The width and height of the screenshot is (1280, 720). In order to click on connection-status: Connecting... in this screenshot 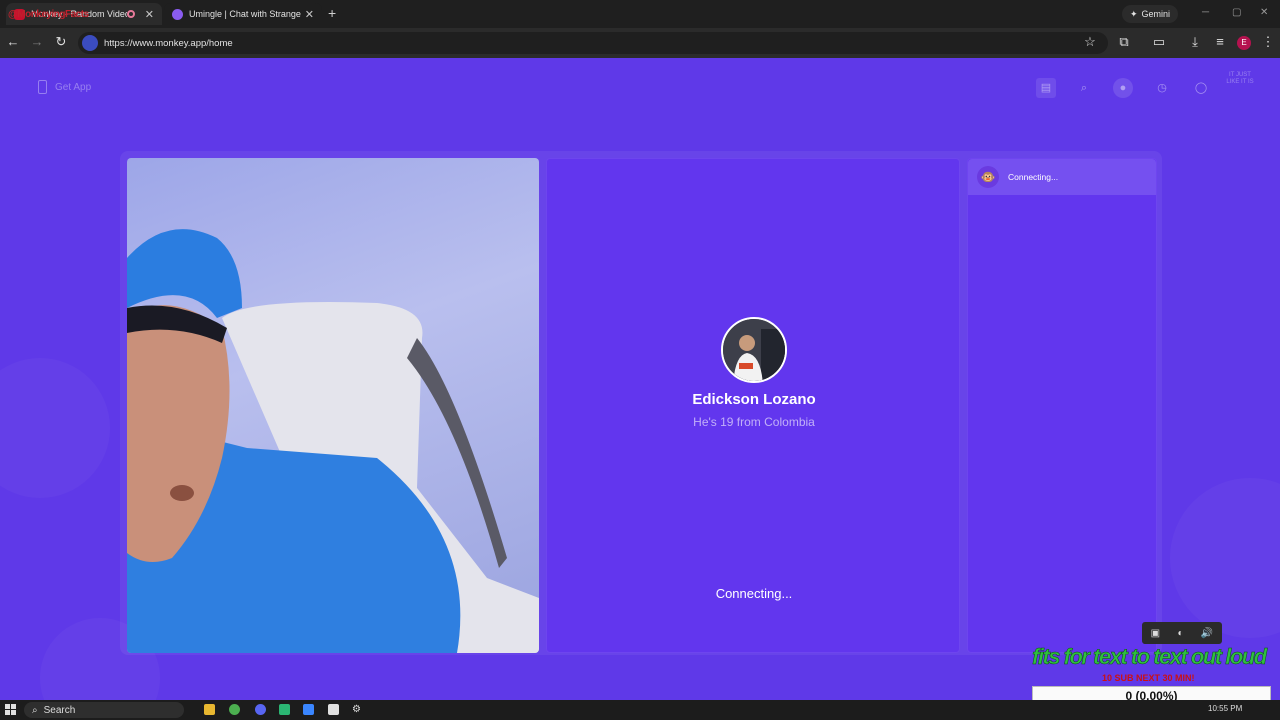, I will do `click(754, 593)`.